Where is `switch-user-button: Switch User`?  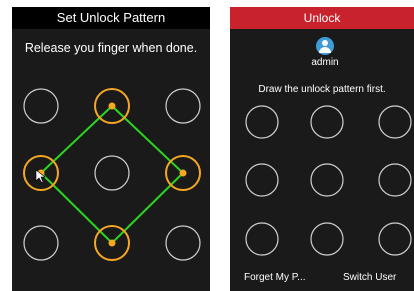
switch-user-button: Switch User is located at coordinates (369, 277).